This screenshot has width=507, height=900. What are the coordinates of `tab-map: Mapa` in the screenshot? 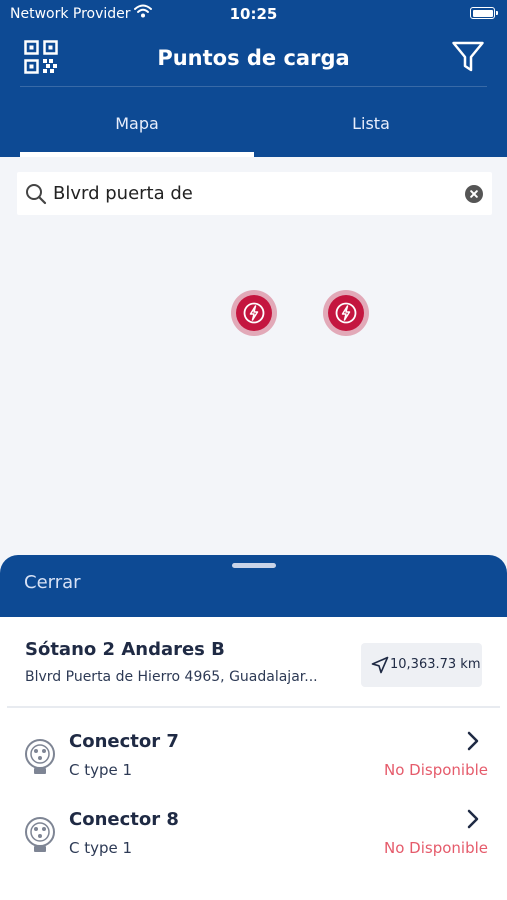 It's located at (137, 123).